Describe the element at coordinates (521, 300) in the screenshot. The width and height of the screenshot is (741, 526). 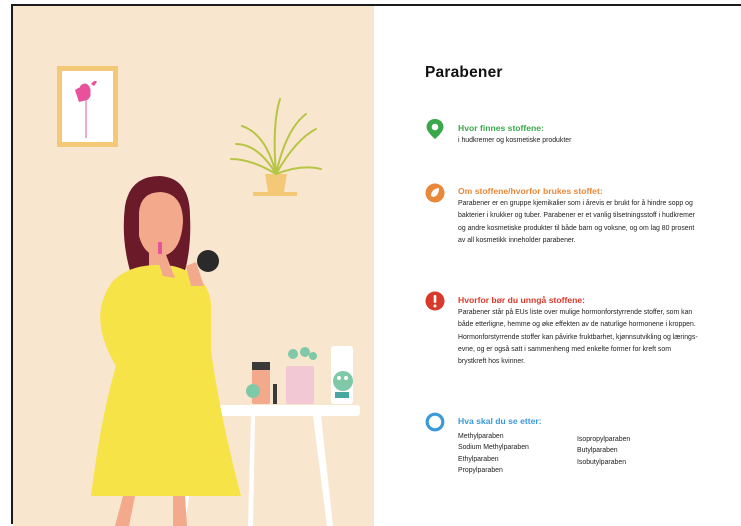
I see `section-heading: Hvorfor bør du unngå stoffene:` at that location.